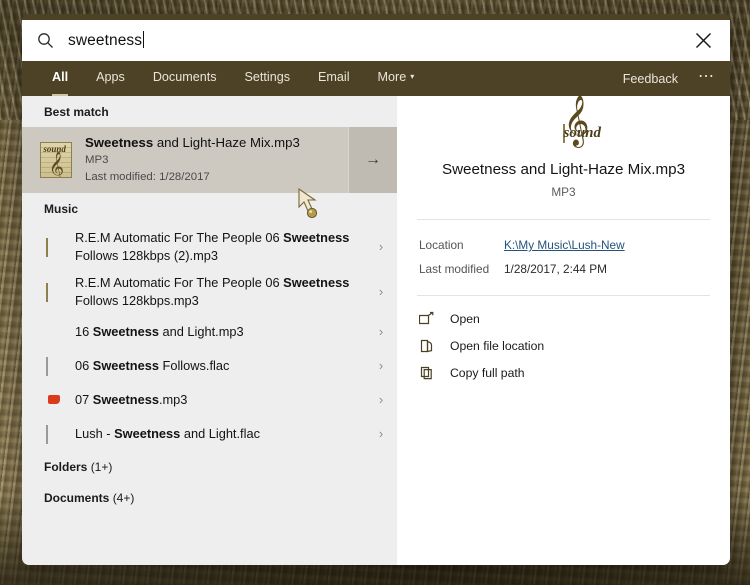  What do you see at coordinates (209, 466) in the screenshot?
I see `folders-header: Folders (1+)` at bounding box center [209, 466].